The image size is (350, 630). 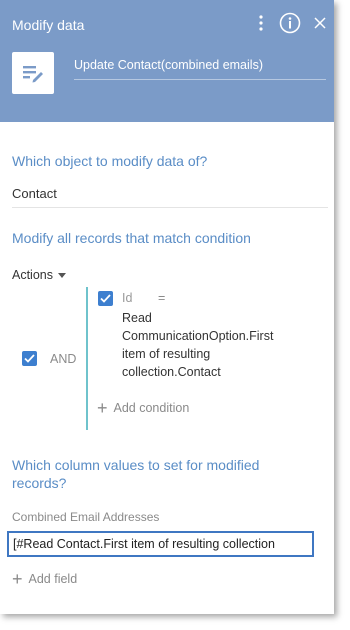 What do you see at coordinates (261, 23) in the screenshot?
I see `more-options-icon` at bounding box center [261, 23].